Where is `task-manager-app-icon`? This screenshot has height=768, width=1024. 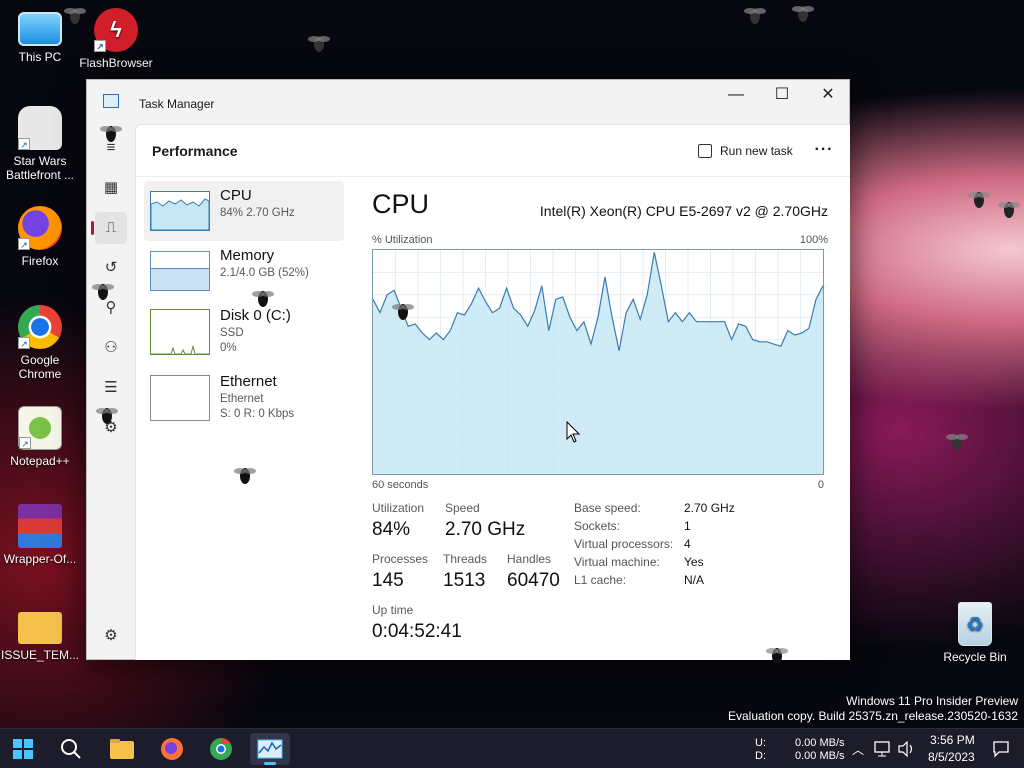 task-manager-app-icon is located at coordinates (111, 101).